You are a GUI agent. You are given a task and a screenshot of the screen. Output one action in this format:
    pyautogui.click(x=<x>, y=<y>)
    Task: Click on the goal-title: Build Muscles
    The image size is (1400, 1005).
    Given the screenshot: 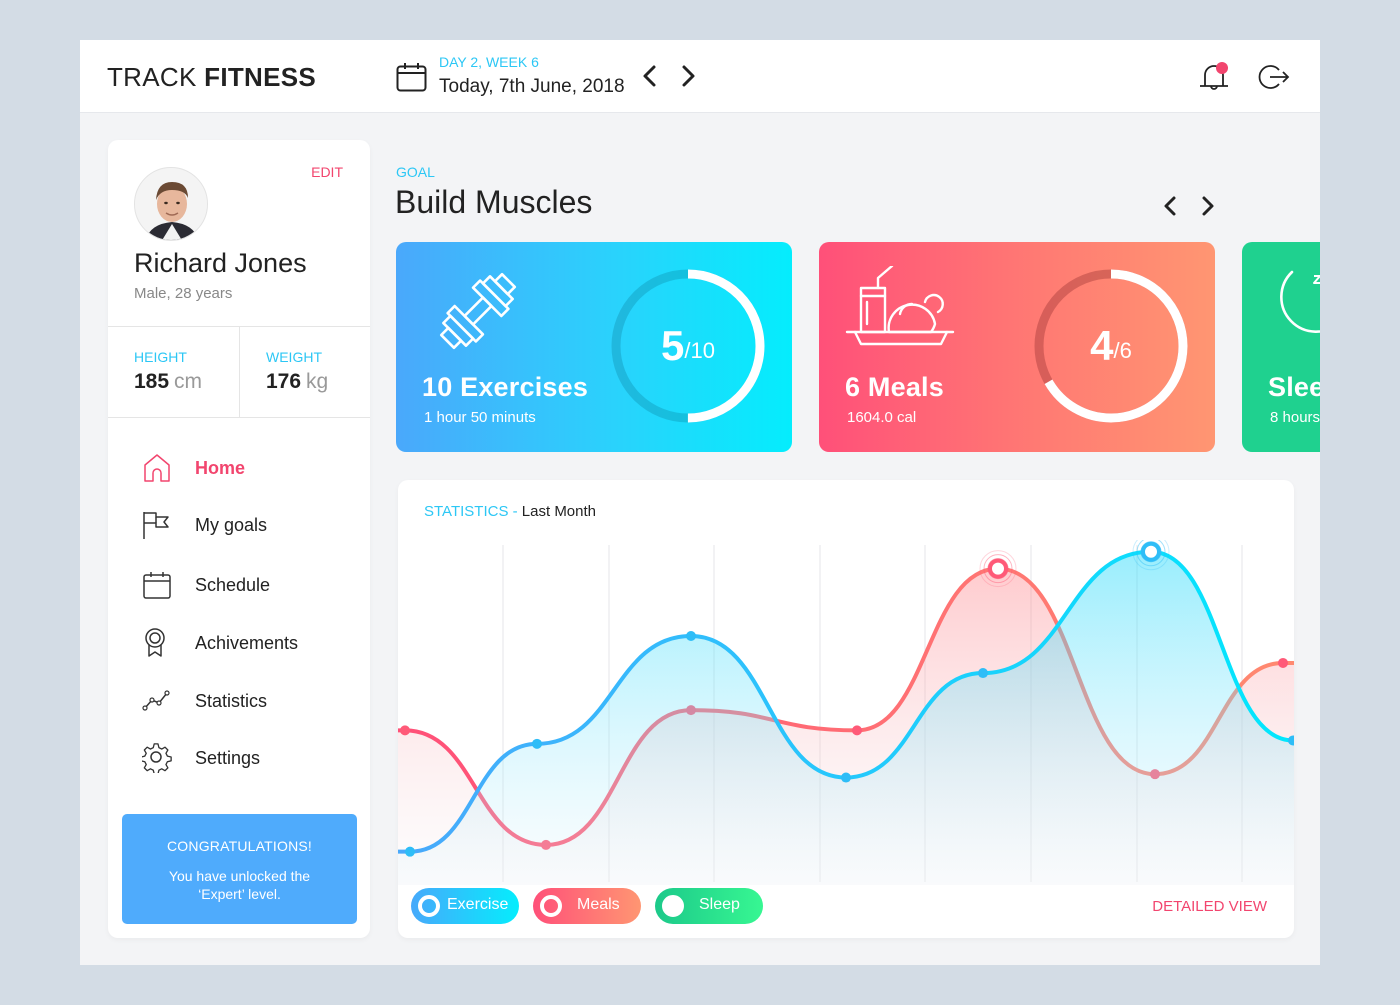 What is the action you would take?
    pyautogui.click(x=494, y=202)
    